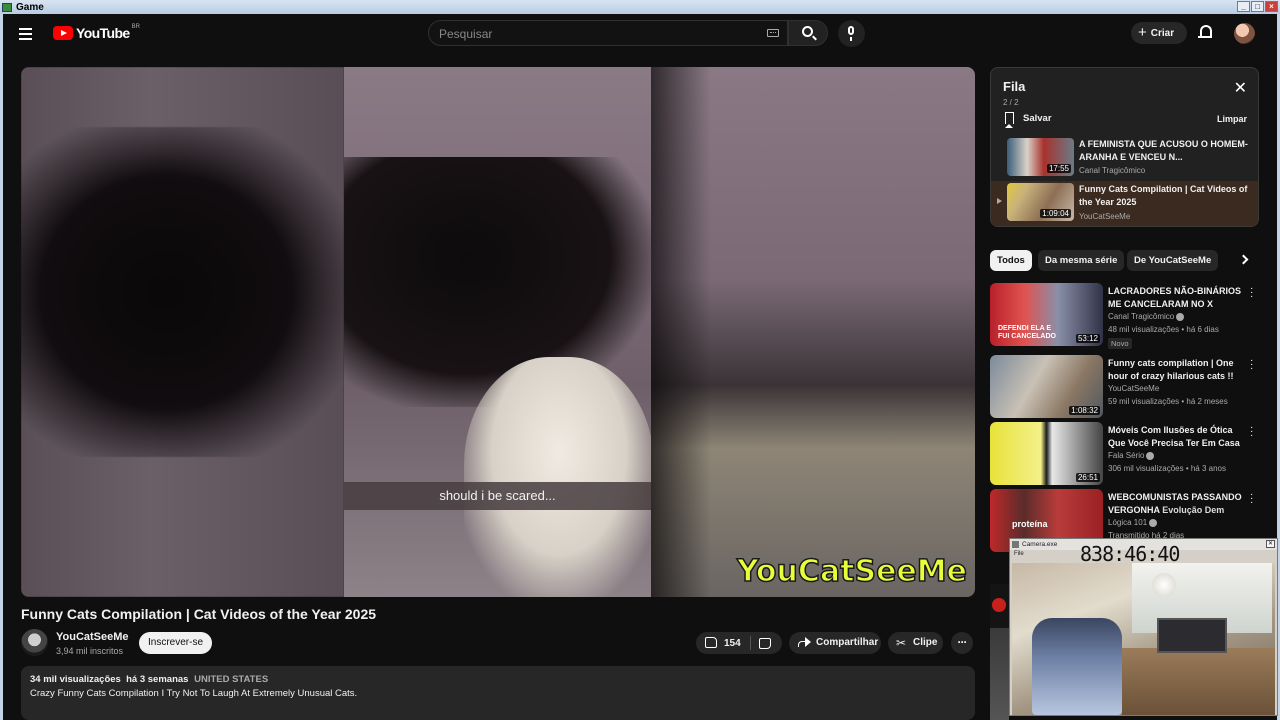  Describe the element at coordinates (1193, 510) in the screenshot. I see `overlapping-title-text: Evolução Dem` at that location.